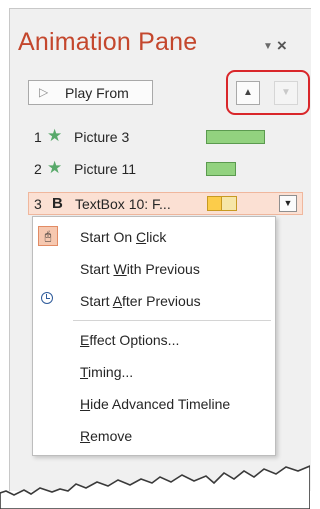 This screenshot has height=509, width=320. I want to click on torn-paper-edge, so click(155, 487).